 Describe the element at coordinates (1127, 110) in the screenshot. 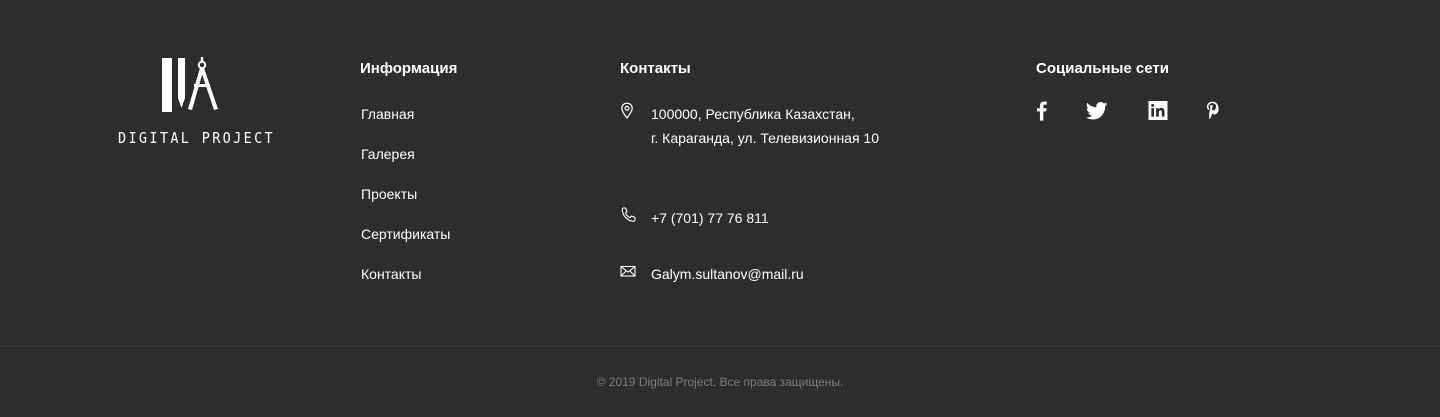

I see `social-links` at that location.